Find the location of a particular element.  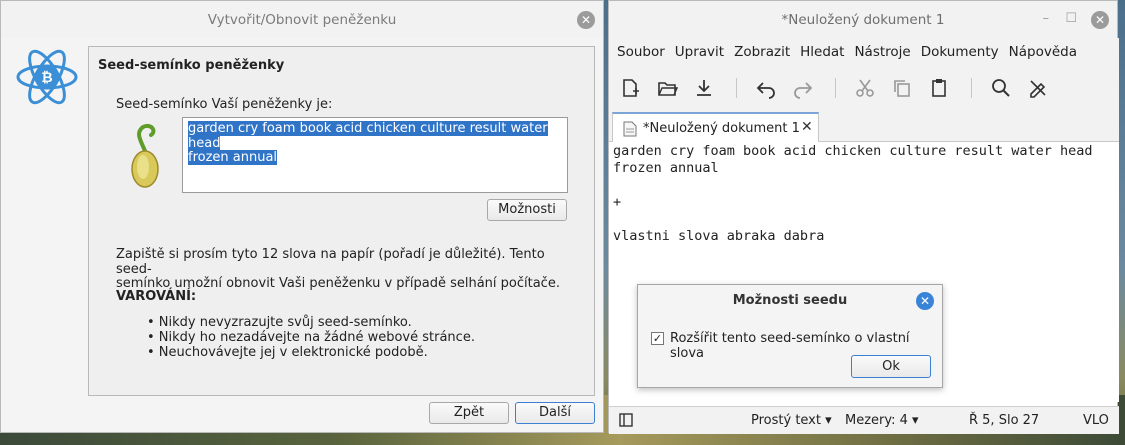

electrum-logo-icon: ₿ is located at coordinates (47, 77).